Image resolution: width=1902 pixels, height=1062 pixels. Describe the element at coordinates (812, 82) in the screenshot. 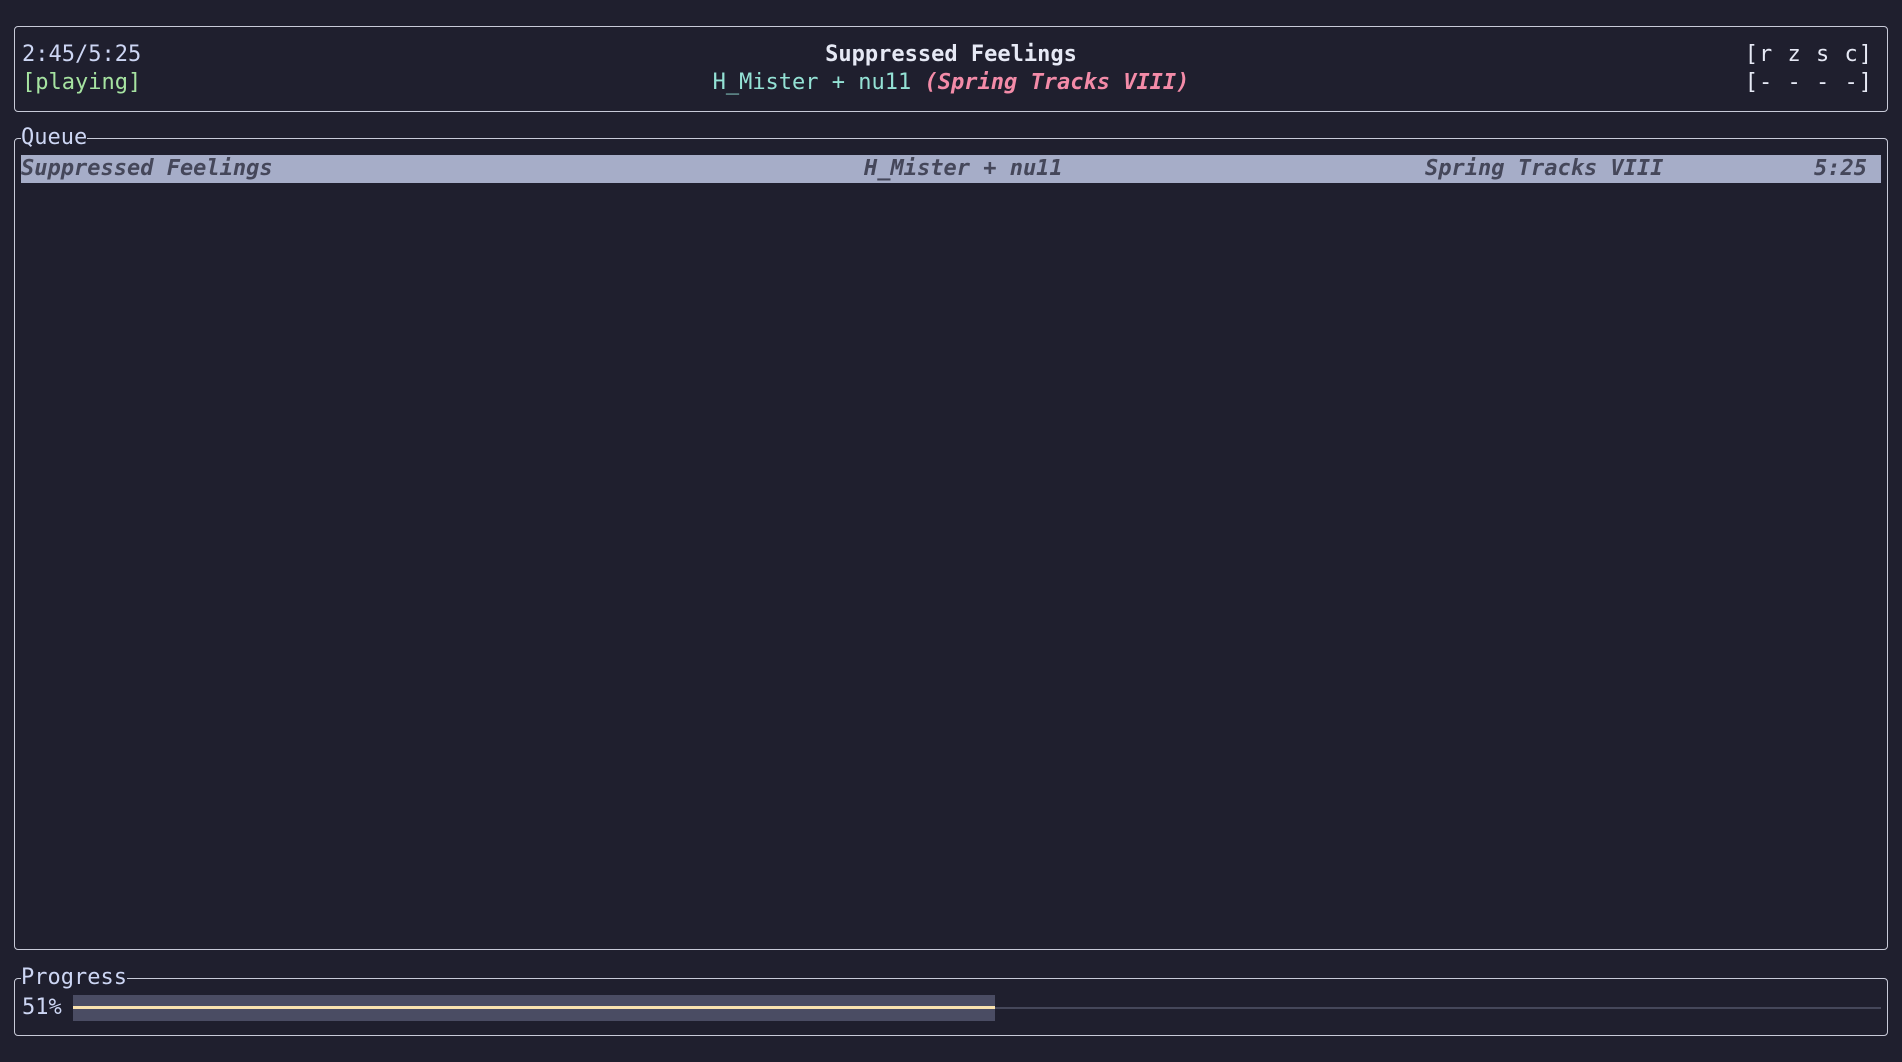

I see `song-artist: H_Mister + nu11` at that location.